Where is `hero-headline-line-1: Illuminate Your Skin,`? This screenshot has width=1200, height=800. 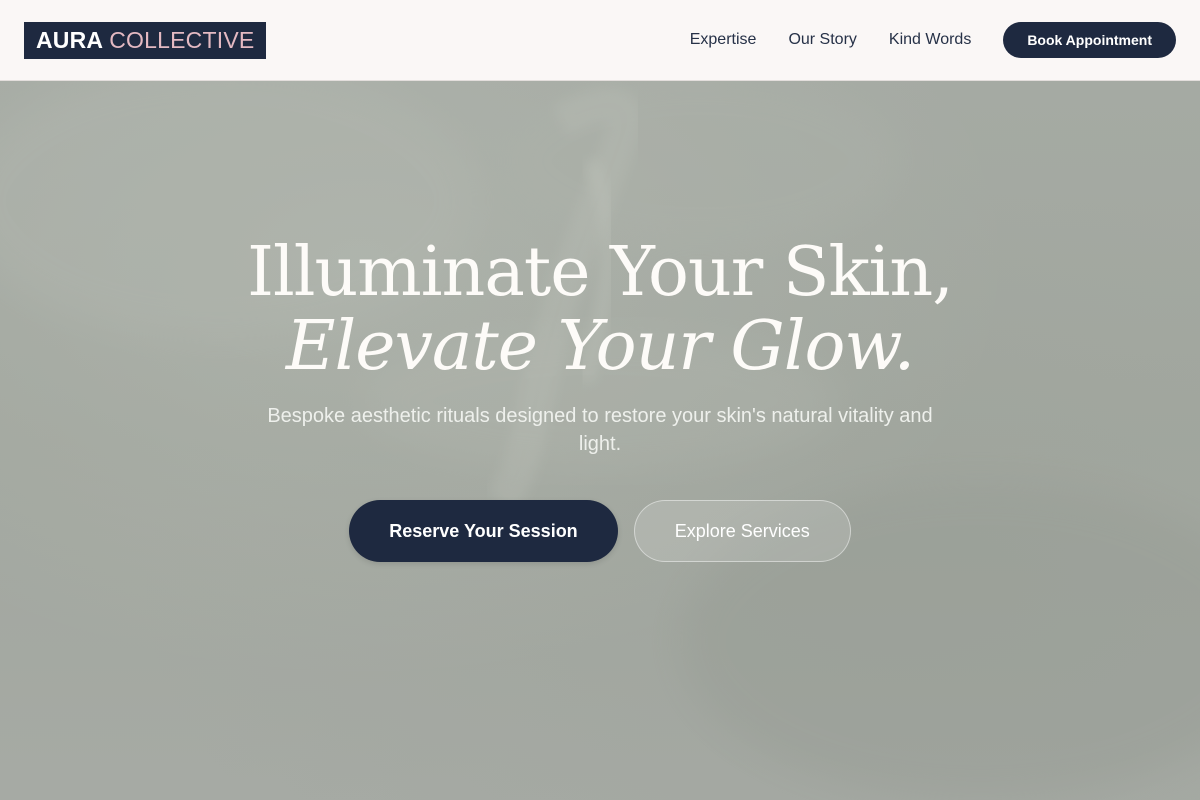 hero-headline-line-1: Illuminate Your Skin, is located at coordinates (600, 272).